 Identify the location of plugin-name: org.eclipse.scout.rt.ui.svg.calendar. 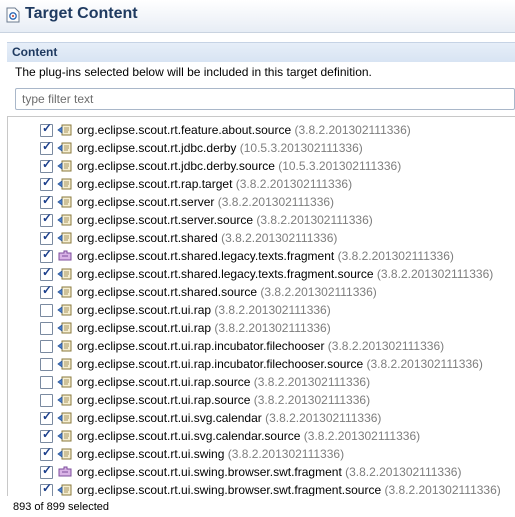
(169, 418).